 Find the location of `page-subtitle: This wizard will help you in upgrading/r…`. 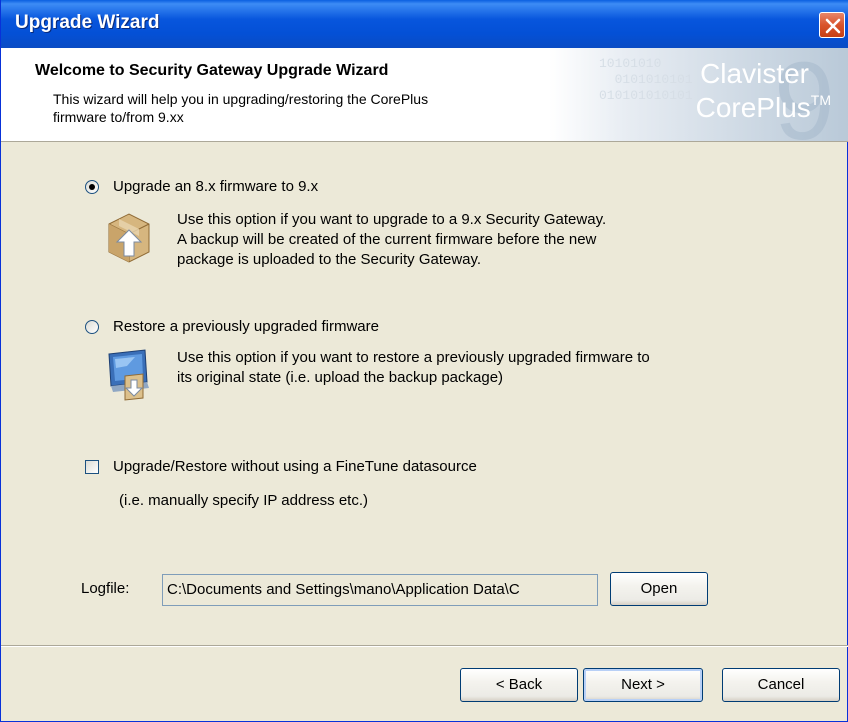

page-subtitle: This wizard will help you in upgrading/r… is located at coordinates (313, 108).